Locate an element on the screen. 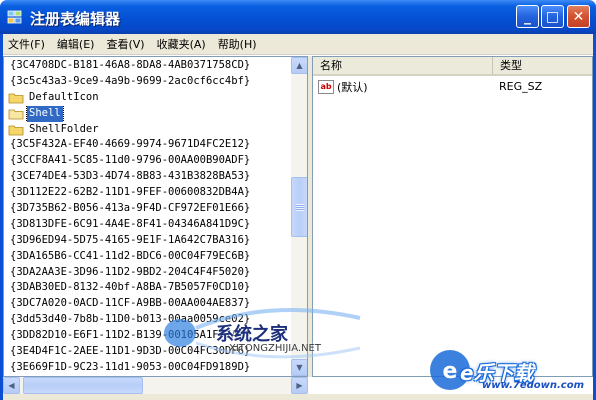 The width and height of the screenshot is (596, 400). registry-editor-app-icon is located at coordinates (14, 17).